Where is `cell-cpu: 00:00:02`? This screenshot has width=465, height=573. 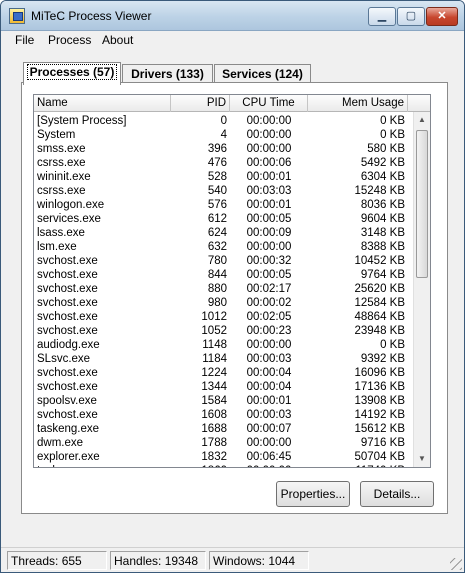 cell-cpu: 00:00:02 is located at coordinates (269, 303).